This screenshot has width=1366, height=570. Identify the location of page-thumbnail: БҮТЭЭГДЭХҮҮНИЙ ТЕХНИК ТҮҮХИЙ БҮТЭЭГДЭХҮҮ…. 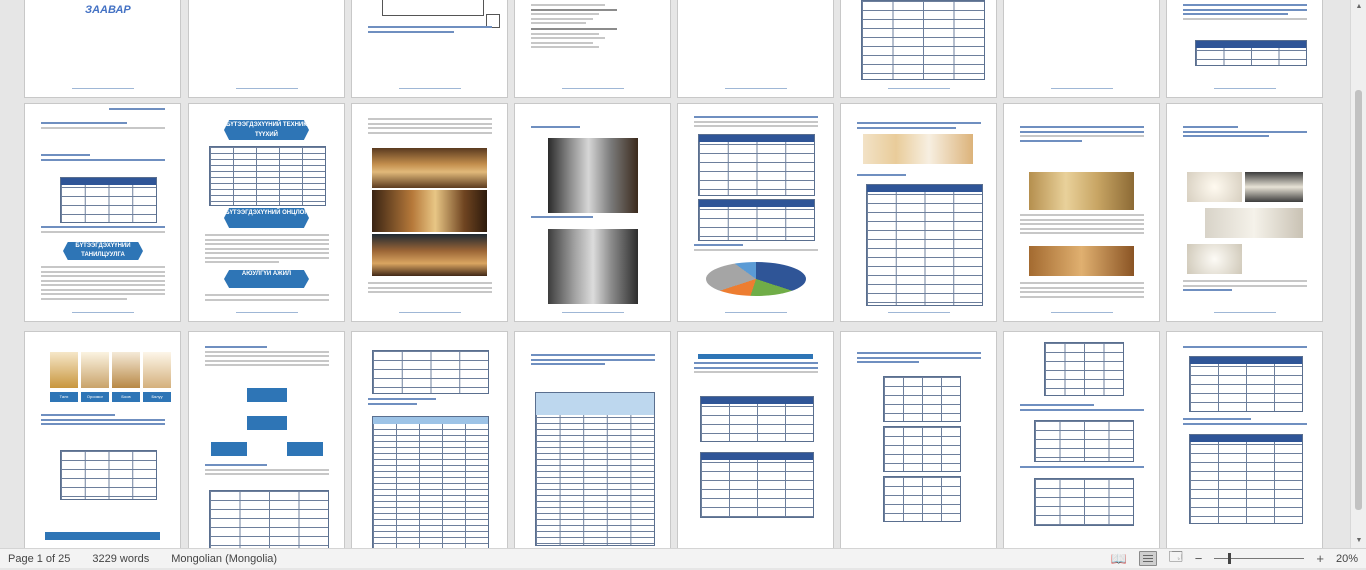
(266, 212).